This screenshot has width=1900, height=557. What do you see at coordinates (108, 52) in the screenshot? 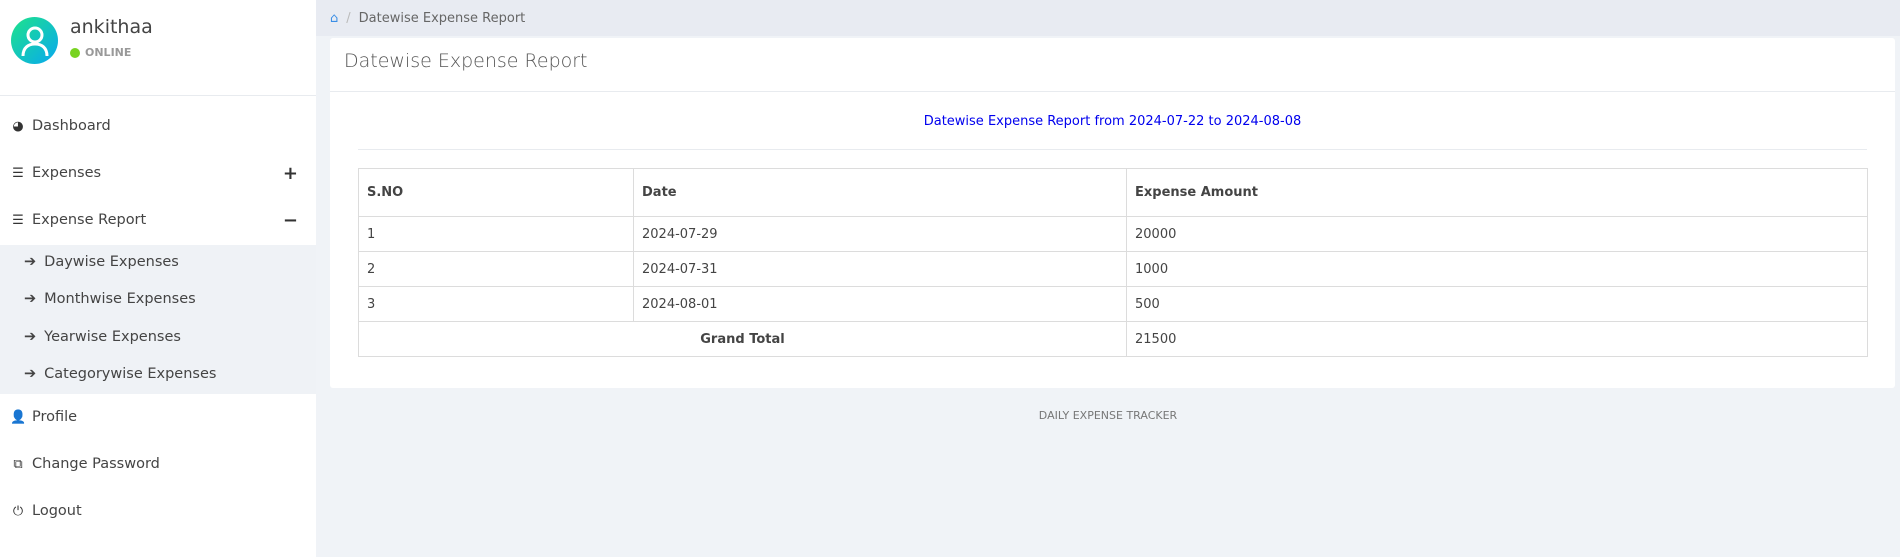
I see `status-text: ONLINE` at bounding box center [108, 52].